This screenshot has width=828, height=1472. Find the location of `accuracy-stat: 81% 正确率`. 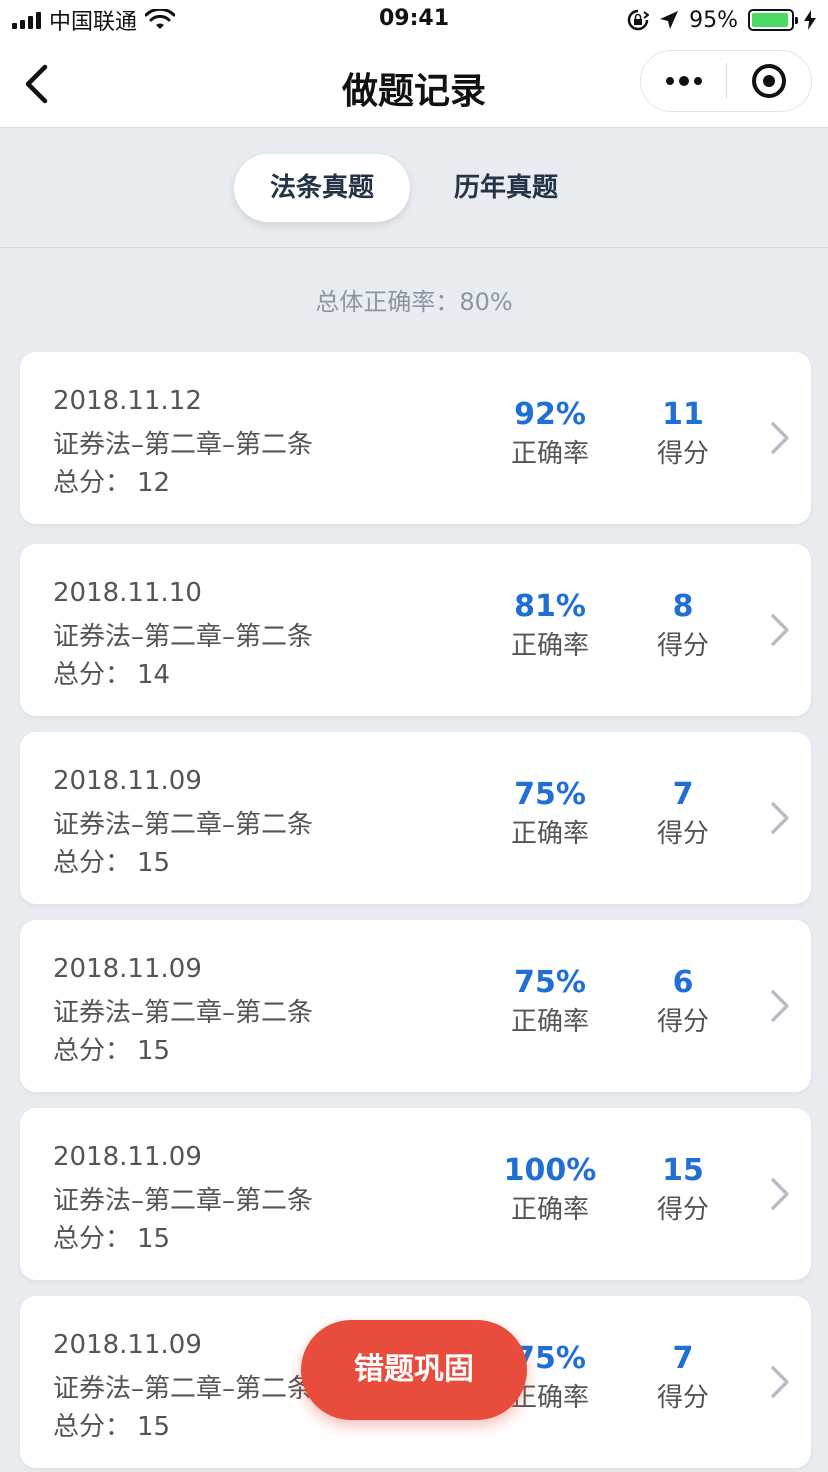

accuracy-stat: 81% 正确率 is located at coordinates (550, 626).